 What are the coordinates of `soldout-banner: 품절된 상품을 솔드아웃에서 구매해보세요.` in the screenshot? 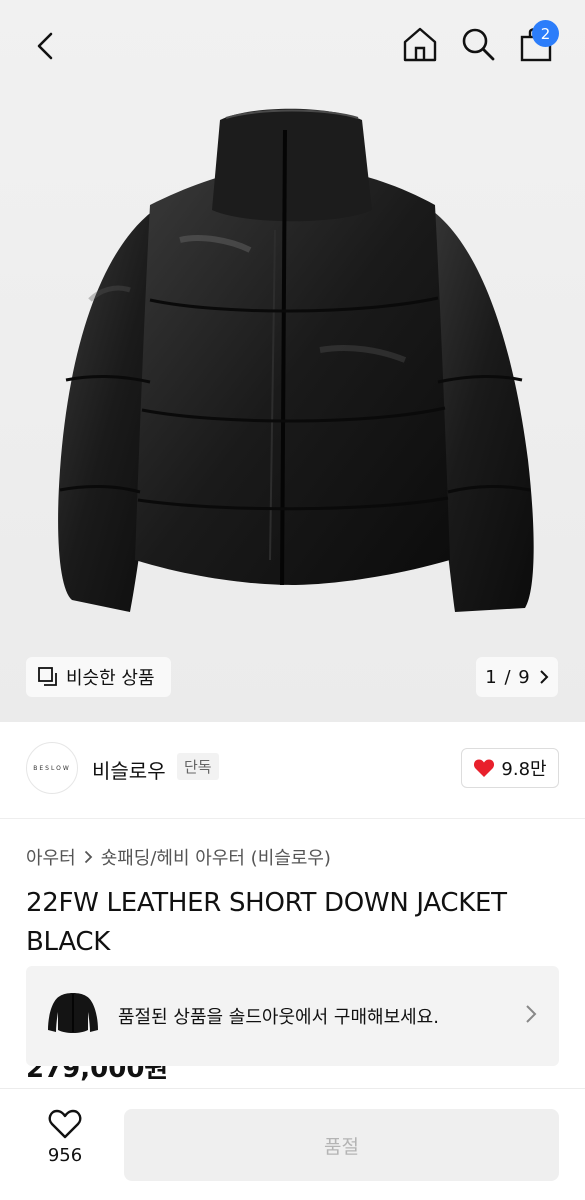 It's located at (292, 1016).